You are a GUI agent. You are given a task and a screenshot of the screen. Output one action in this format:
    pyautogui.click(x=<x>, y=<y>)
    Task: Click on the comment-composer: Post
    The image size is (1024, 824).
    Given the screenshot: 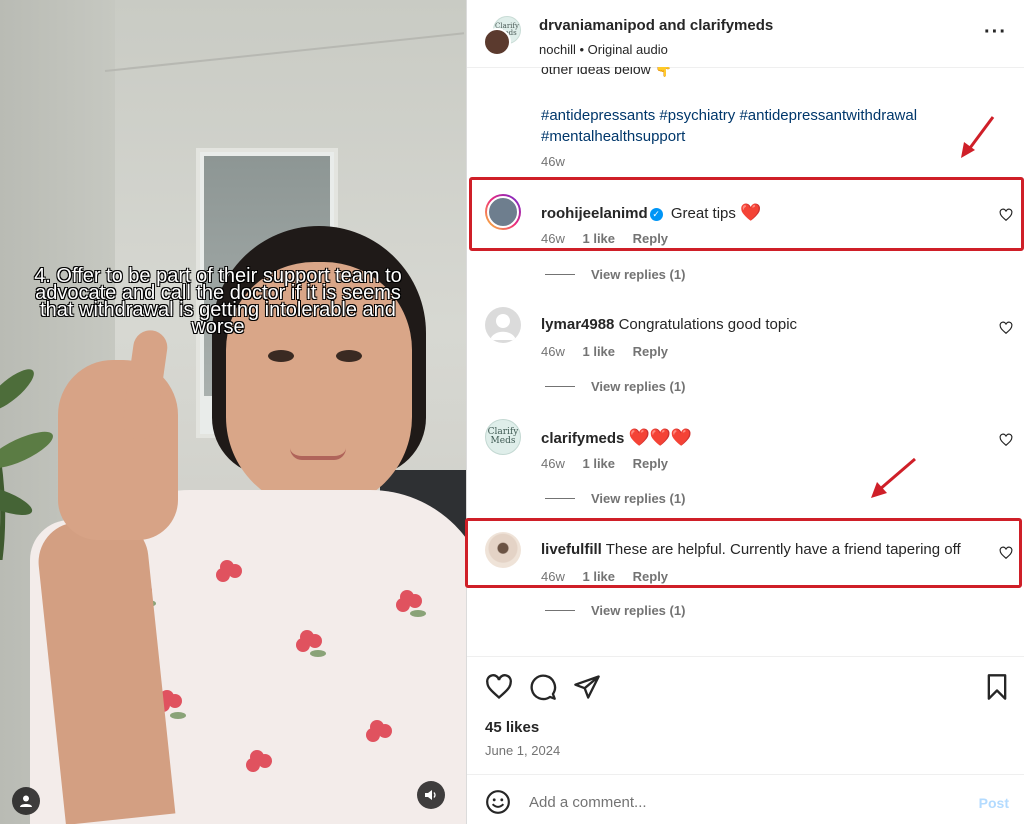 What is the action you would take?
    pyautogui.click(x=745, y=799)
    